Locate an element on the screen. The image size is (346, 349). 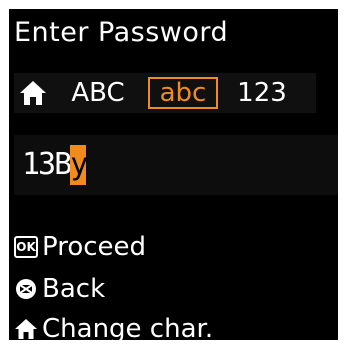
stop-back-icon is located at coordinates (26, 289).